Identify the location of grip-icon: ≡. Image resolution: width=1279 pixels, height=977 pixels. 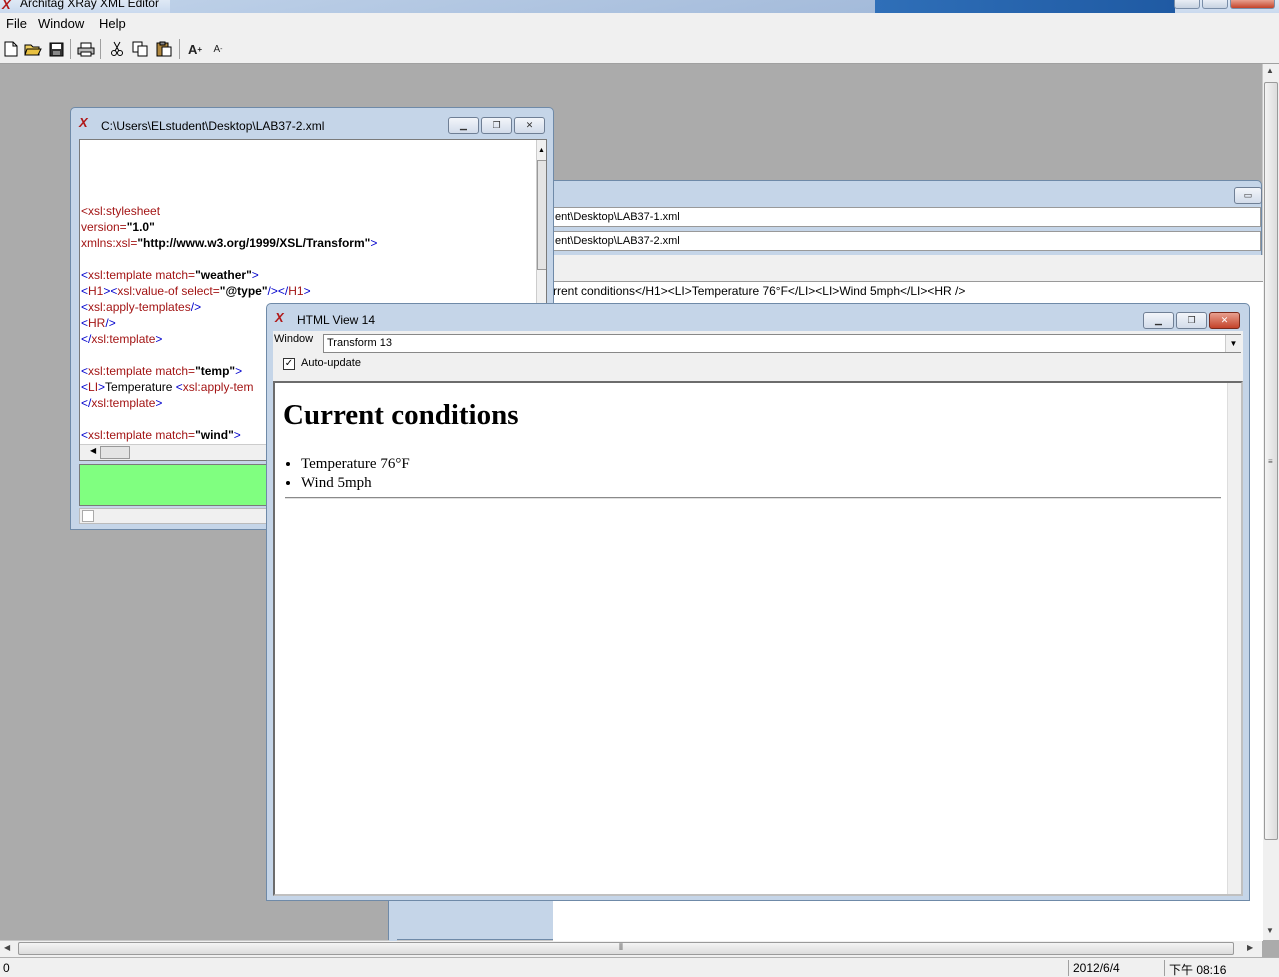
(1270, 461).